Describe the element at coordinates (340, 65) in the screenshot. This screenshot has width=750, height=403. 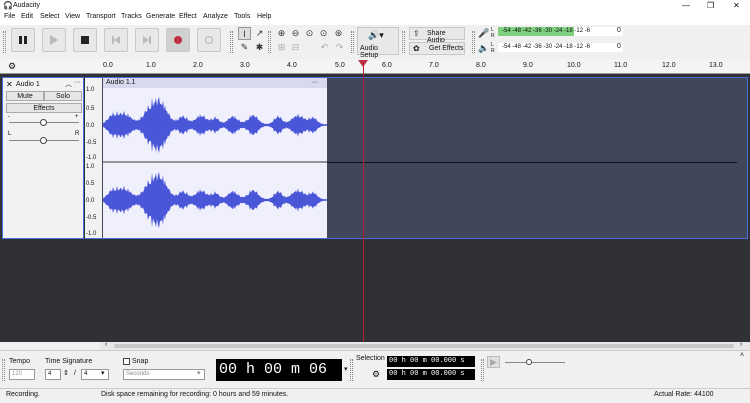
I see `ruler-tick: 5.0` at that location.